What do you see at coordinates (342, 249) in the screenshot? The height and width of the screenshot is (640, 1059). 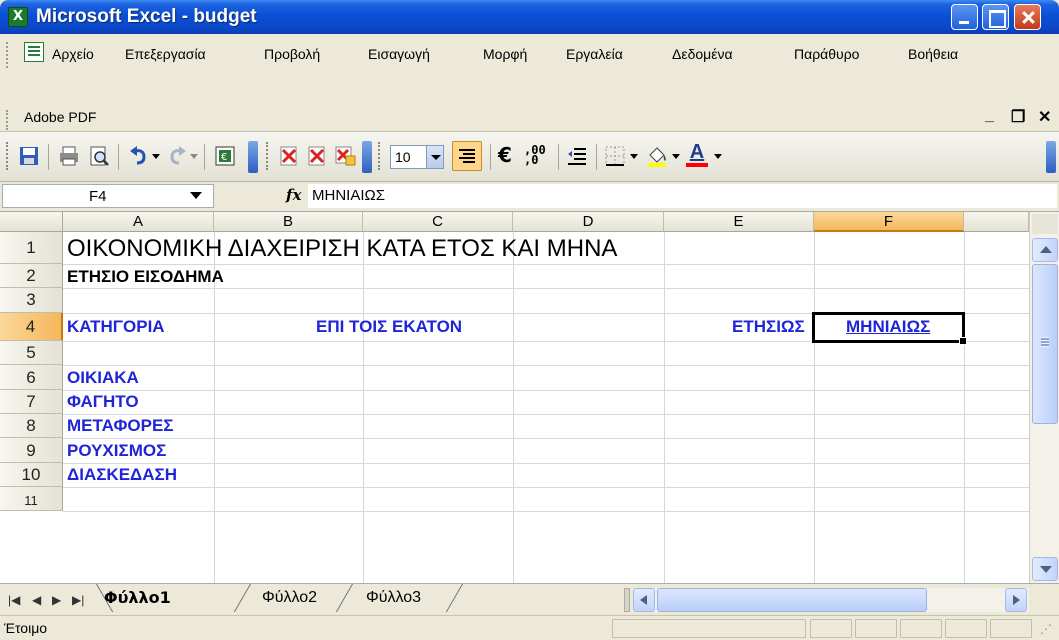 I see `cell-a1: ΟΙΚΟΝΟΜΙΚΗ ΔΙΑΧΕΙΡΙΣΗ ΚΑΤΑ ΕΤΟΣ ΚΑΙ ΜΗΝΑ` at bounding box center [342, 249].